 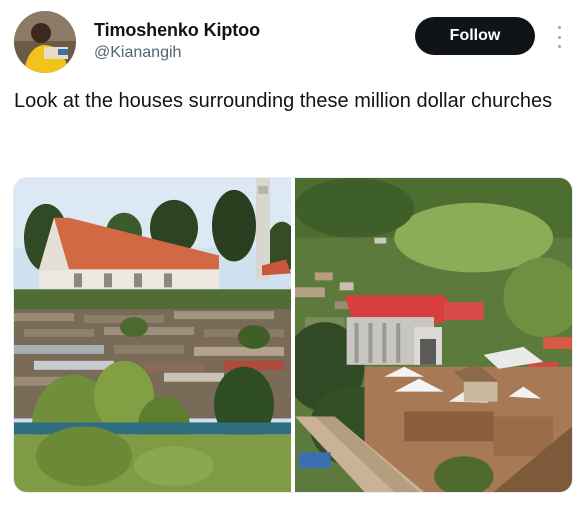 I want to click on more-vertical-icon, so click(x=559, y=37).